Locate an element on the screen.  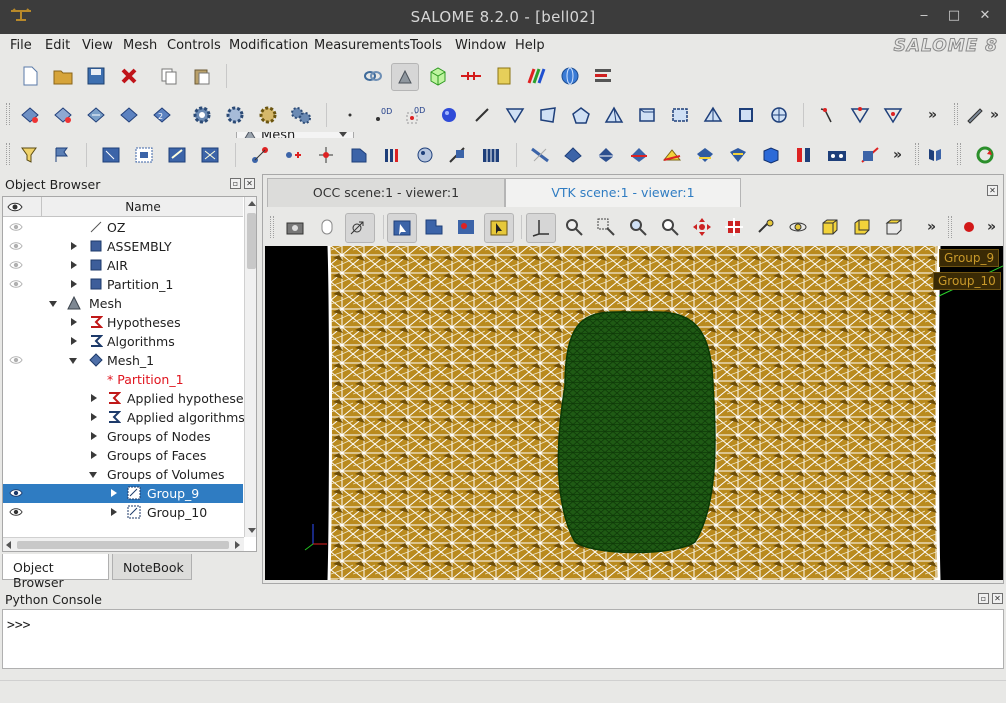
column-name-header: Name is located at coordinates (143, 207).